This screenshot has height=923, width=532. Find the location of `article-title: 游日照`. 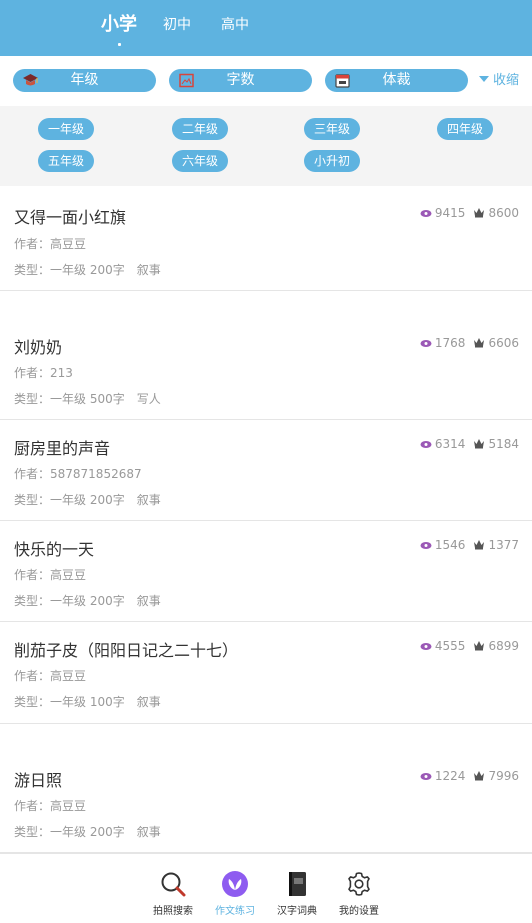

article-title: 游日照 is located at coordinates (38, 780).